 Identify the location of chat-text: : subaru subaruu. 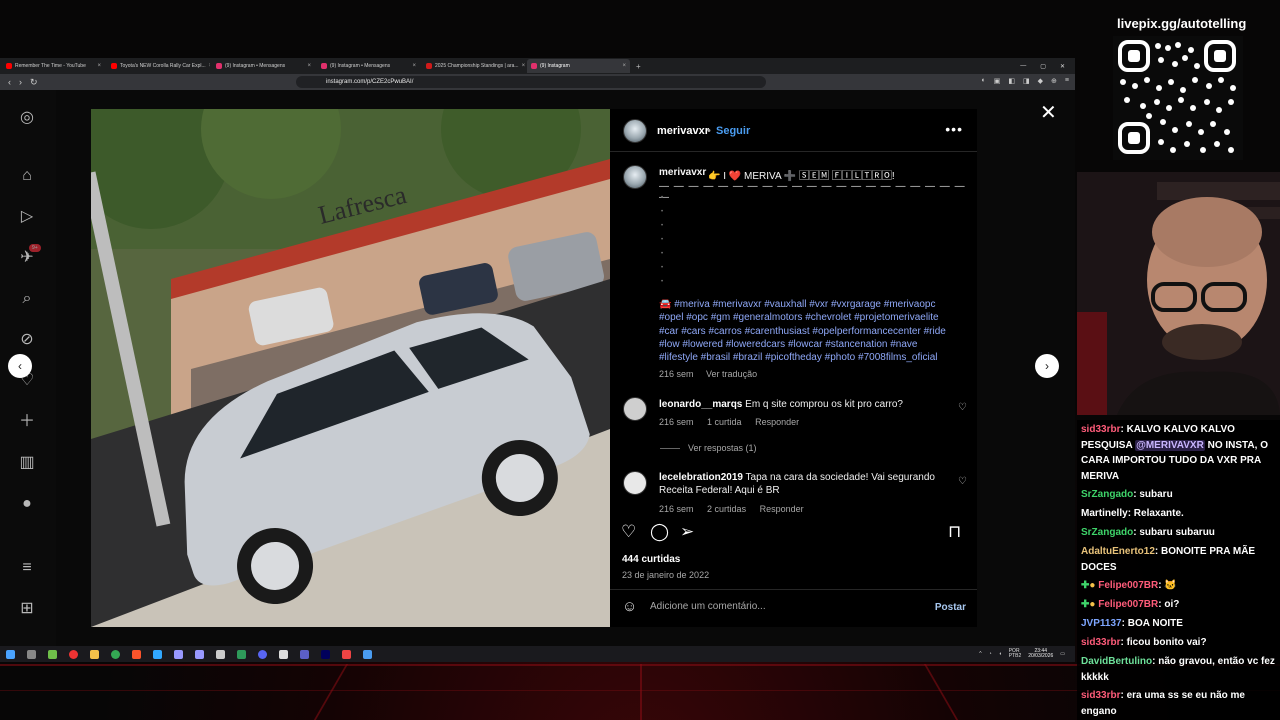
(1174, 532).